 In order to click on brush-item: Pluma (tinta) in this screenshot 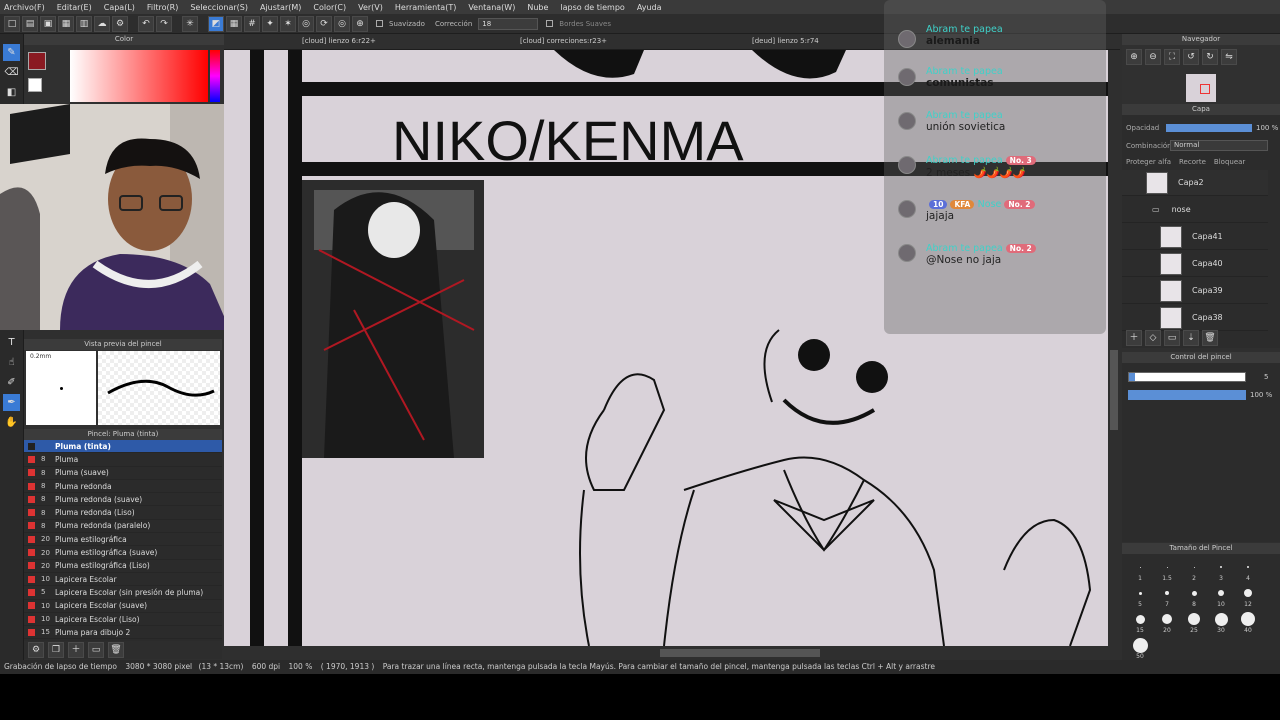, I will do `click(123, 447)`.